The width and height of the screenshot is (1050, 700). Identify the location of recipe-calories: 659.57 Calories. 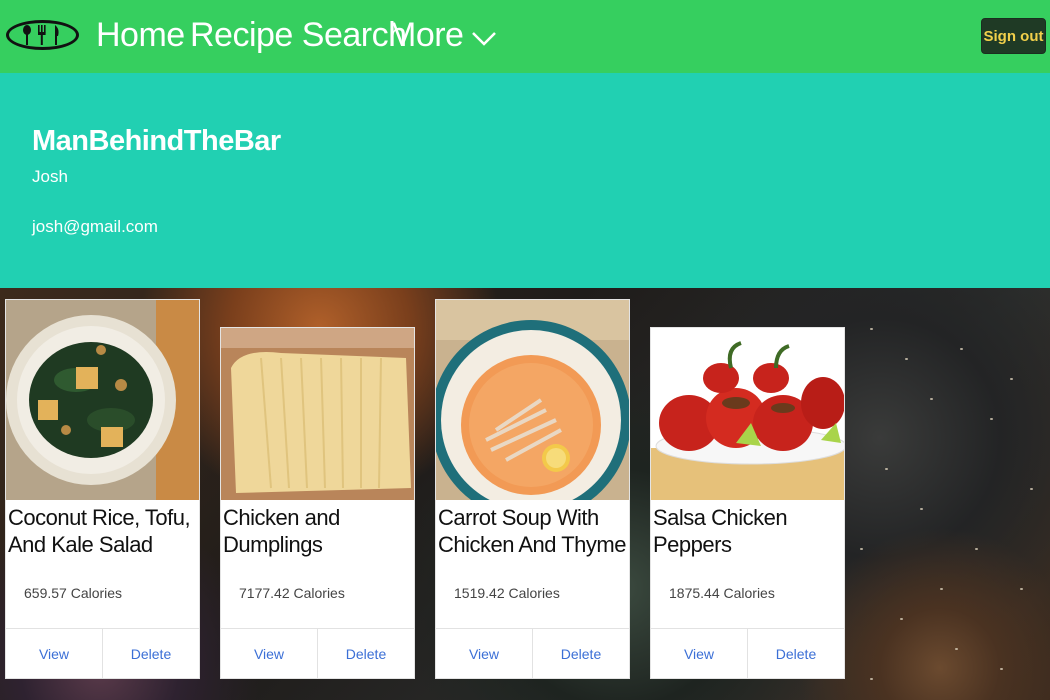
(73, 593).